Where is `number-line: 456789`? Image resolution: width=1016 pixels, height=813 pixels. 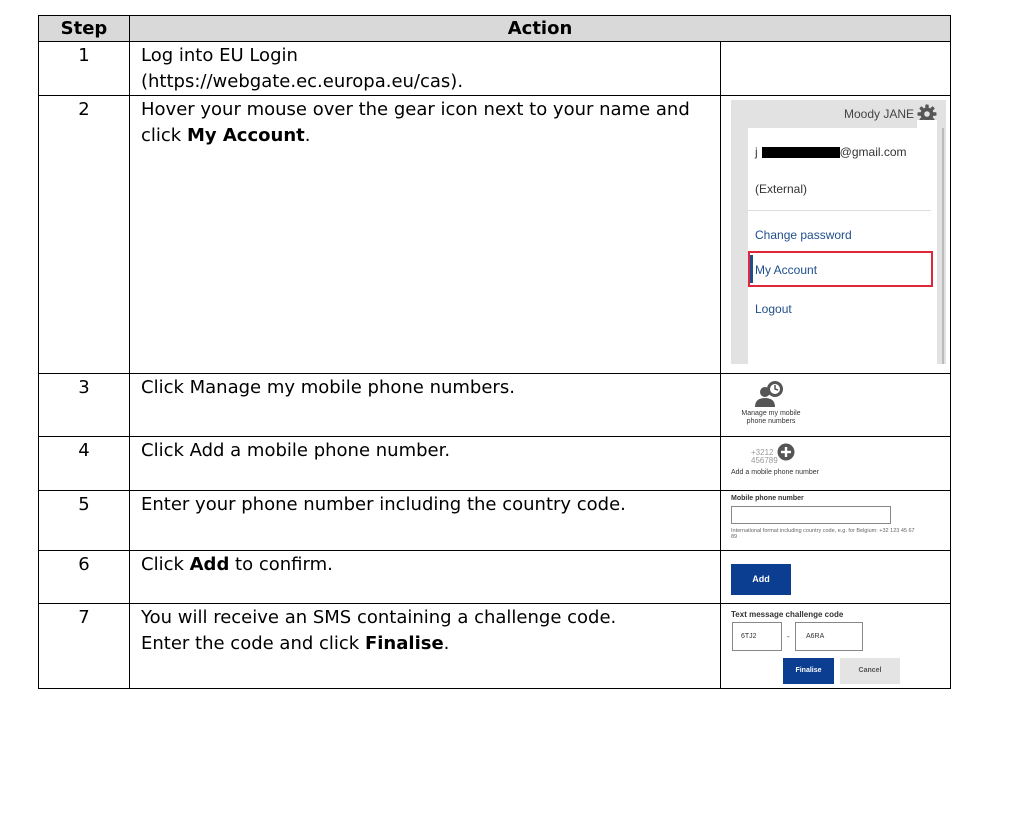
number-line: 456789 is located at coordinates (764, 460).